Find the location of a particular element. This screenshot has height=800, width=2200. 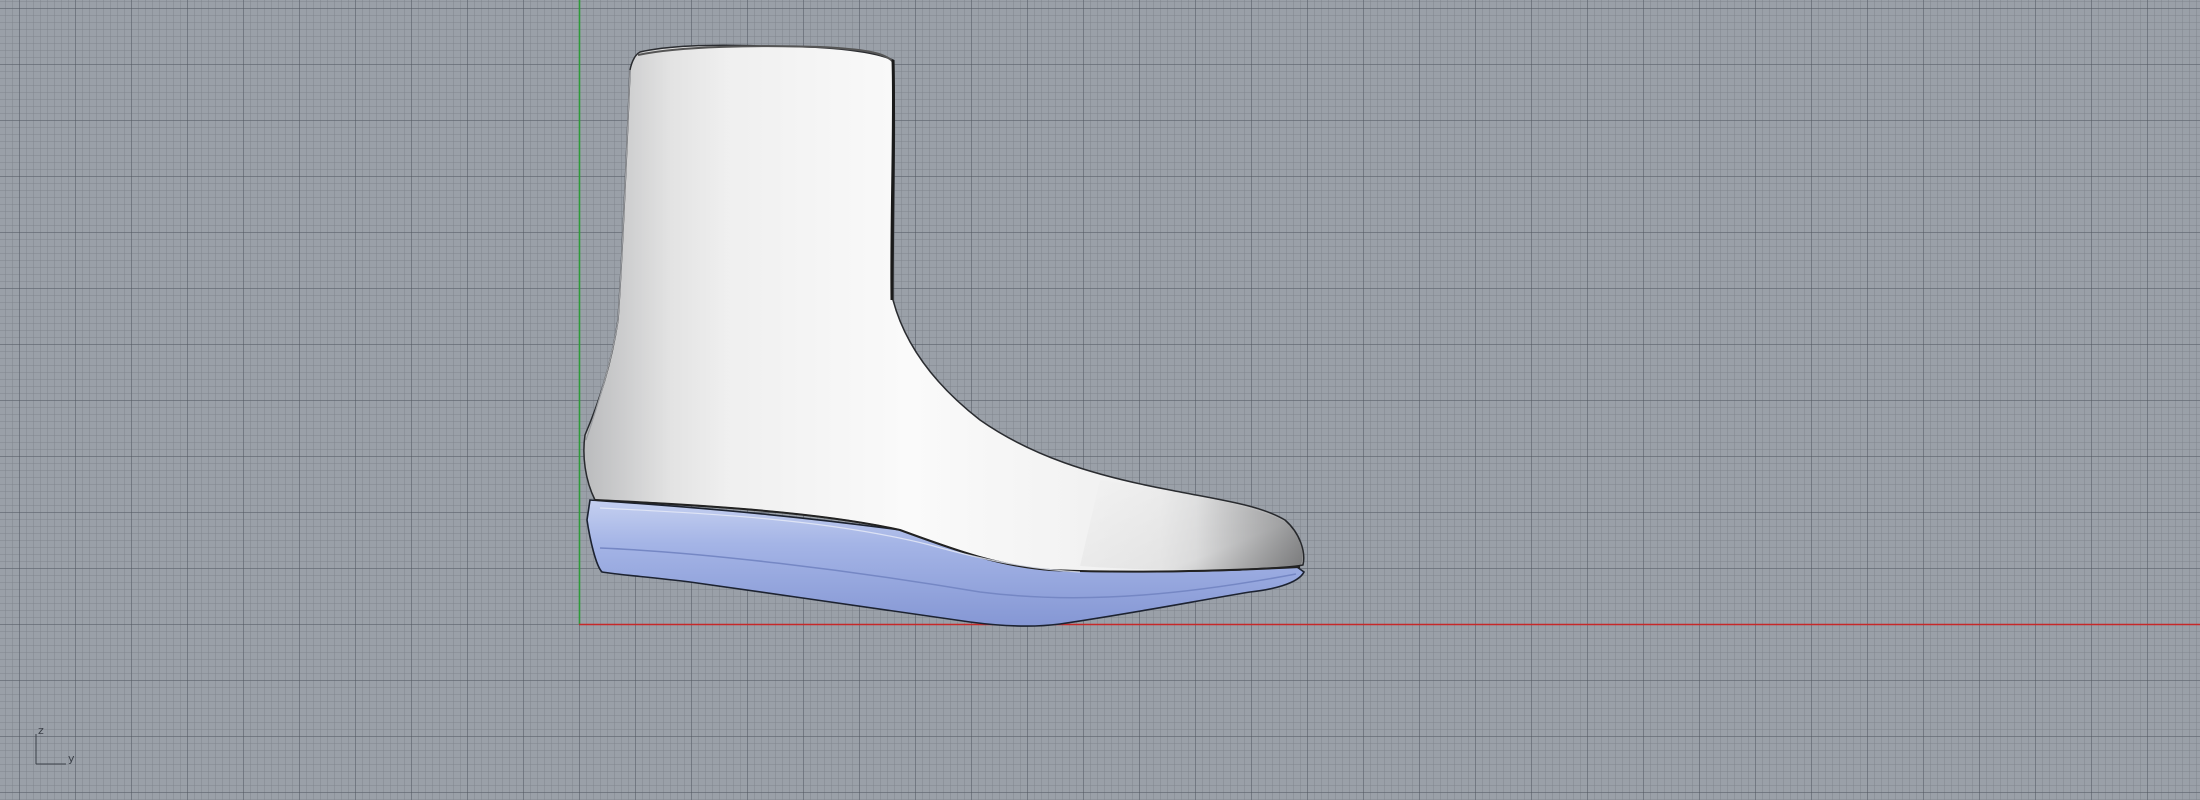

axis-triad: z y is located at coordinates (55, 745).